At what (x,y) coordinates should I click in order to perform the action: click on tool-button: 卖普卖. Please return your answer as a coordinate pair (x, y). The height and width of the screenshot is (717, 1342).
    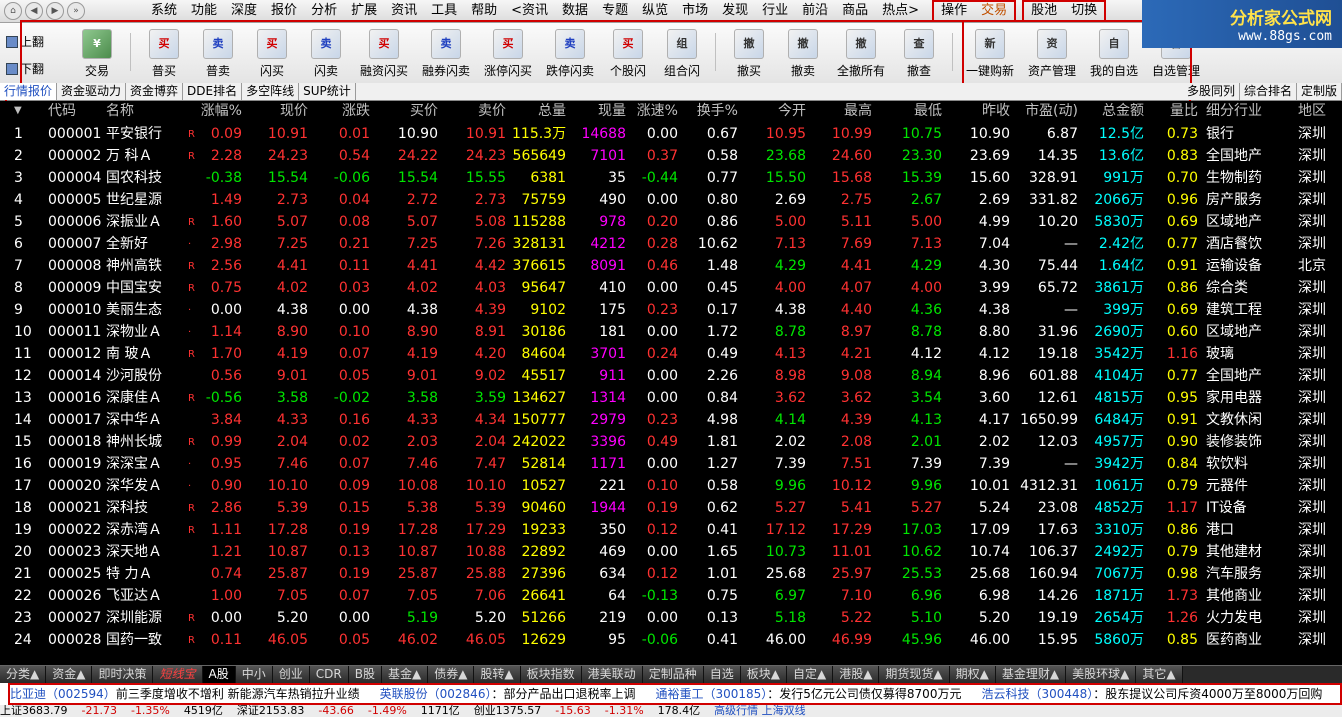
    Looking at the image, I should click on (218, 52).